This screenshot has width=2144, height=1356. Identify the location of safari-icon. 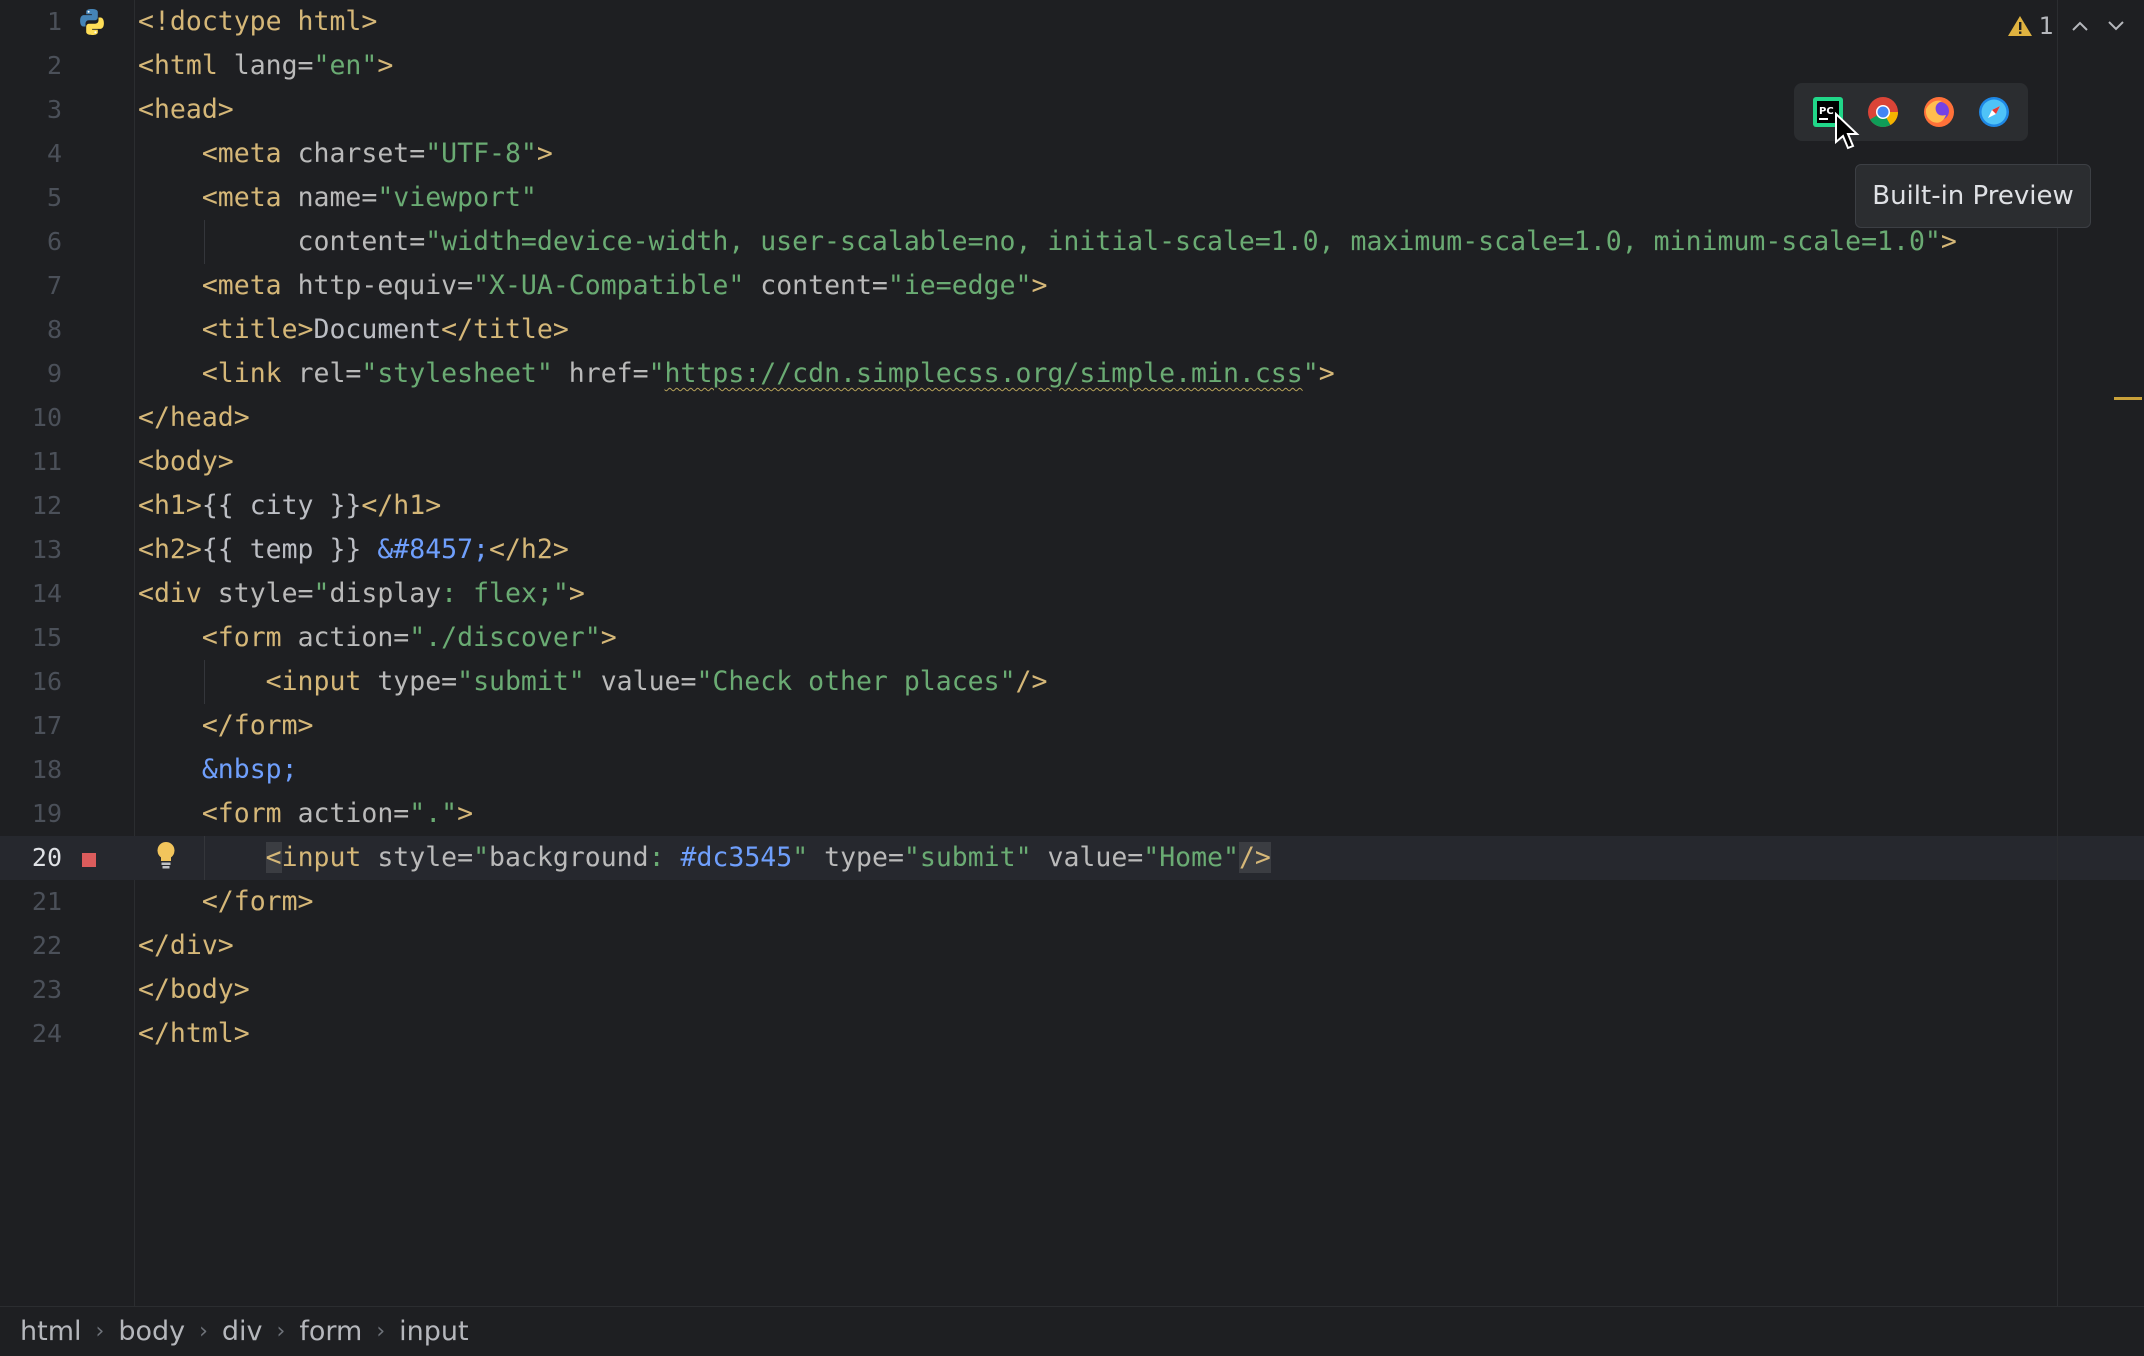
(1994, 112).